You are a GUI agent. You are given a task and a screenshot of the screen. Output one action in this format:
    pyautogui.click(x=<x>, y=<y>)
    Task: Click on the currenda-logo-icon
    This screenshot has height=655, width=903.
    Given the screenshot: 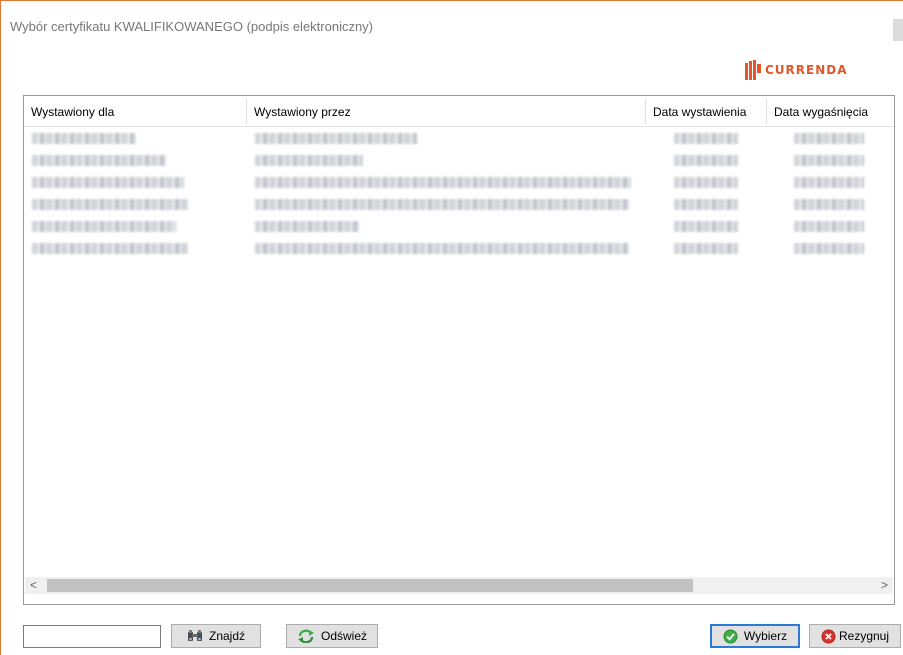 What is the action you would take?
    pyautogui.click(x=753, y=70)
    